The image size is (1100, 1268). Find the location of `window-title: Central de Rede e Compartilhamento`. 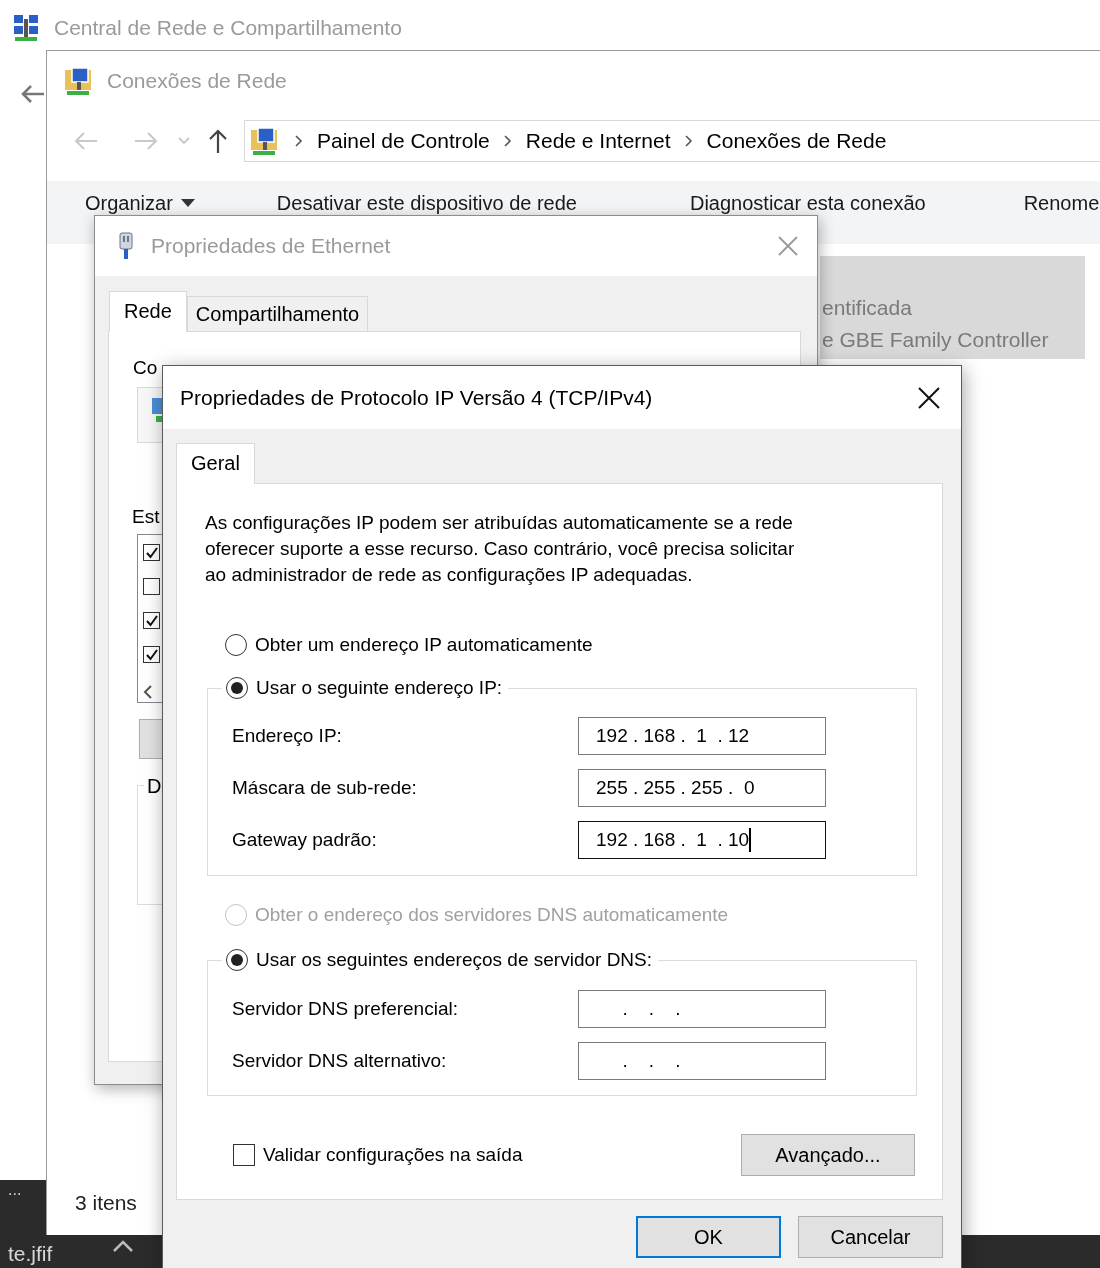

window-title: Central de Rede e Compartilhamento is located at coordinates (228, 27).